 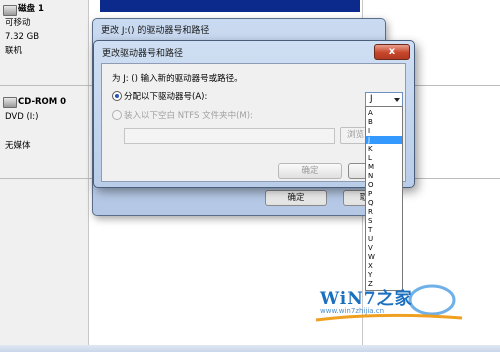 What do you see at coordinates (165, 96) in the screenshot?
I see `assign-letter-label: 分配以下驱动器号(A):` at bounding box center [165, 96].